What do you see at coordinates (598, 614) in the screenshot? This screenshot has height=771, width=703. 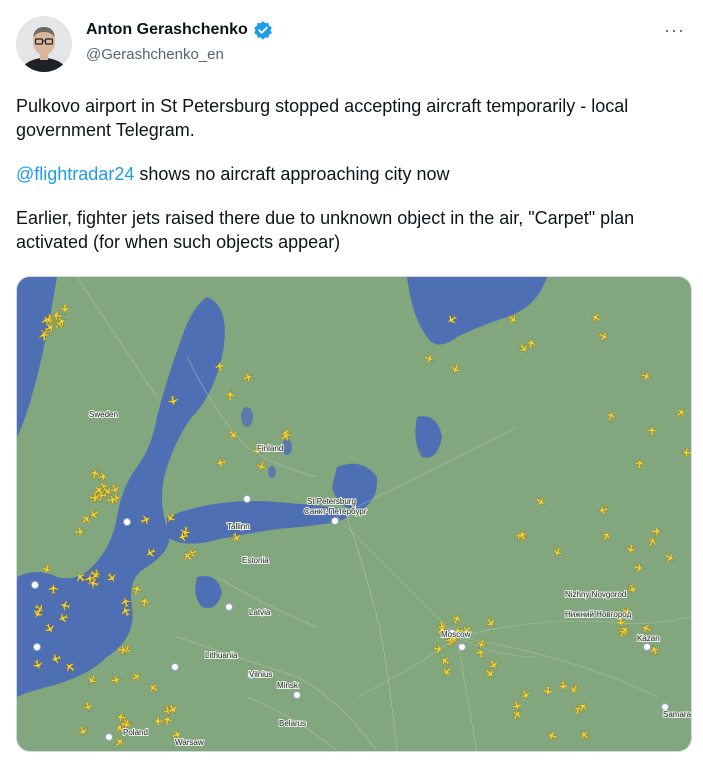 I see `map-label-nizhny-novgorod-cyrillic: Нижний Новгород` at bounding box center [598, 614].